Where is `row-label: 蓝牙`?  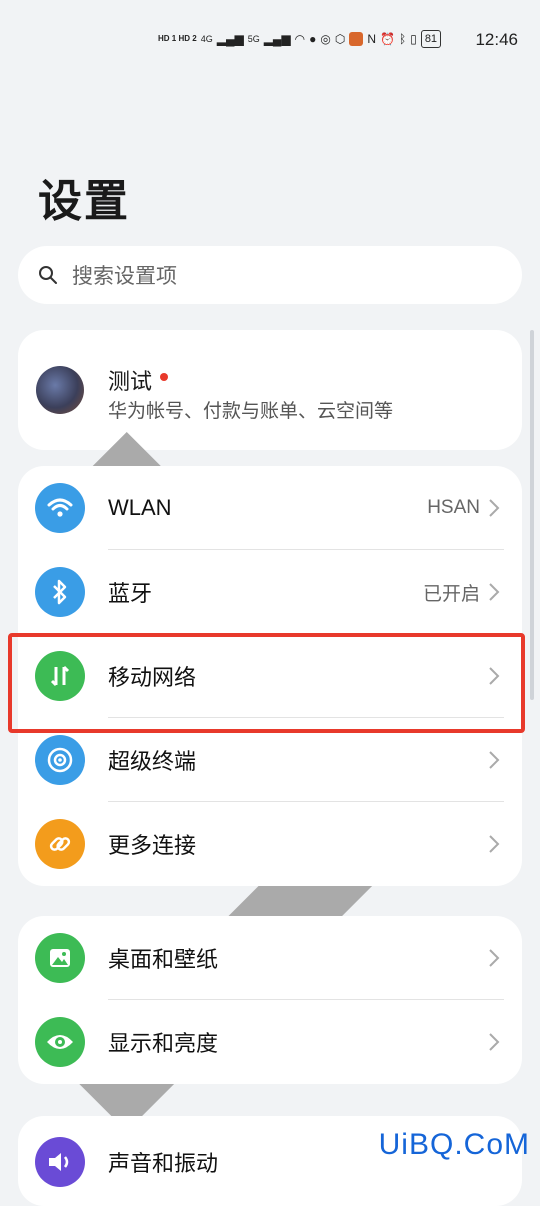
row-label: 蓝牙 is located at coordinates (130, 593).